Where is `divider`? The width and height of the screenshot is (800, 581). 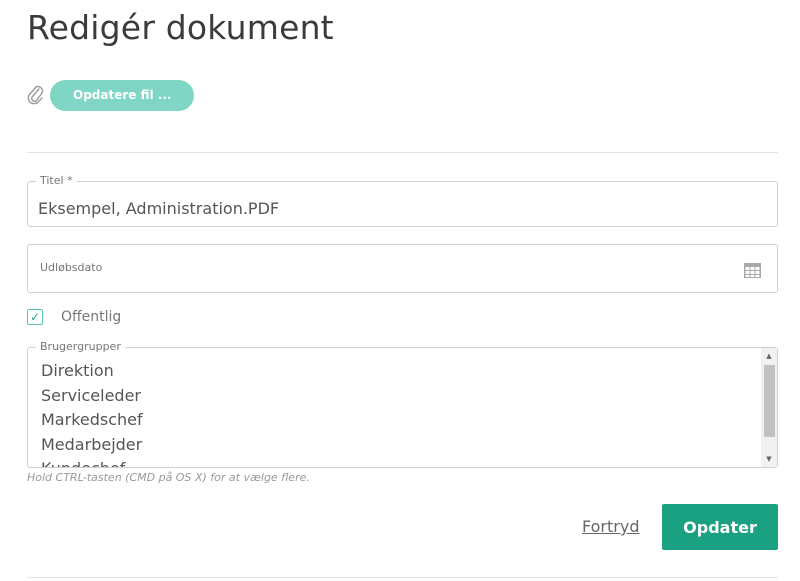 divider is located at coordinates (402, 152).